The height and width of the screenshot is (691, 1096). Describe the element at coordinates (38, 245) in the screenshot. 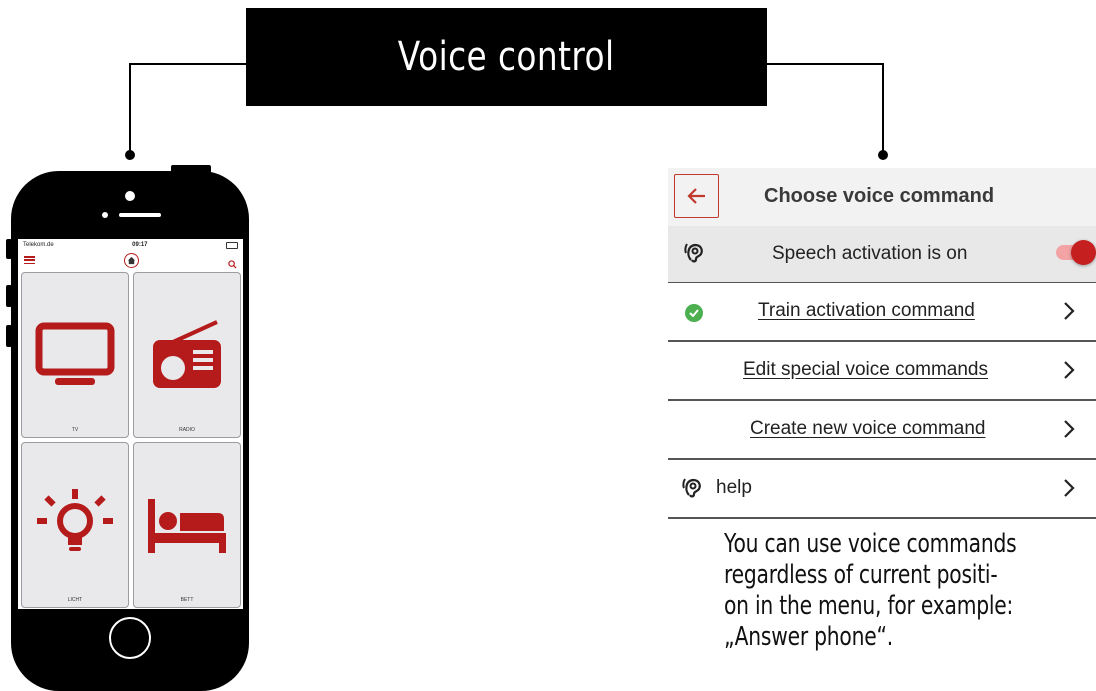

I see `carrier-label: Telekom.de` at that location.